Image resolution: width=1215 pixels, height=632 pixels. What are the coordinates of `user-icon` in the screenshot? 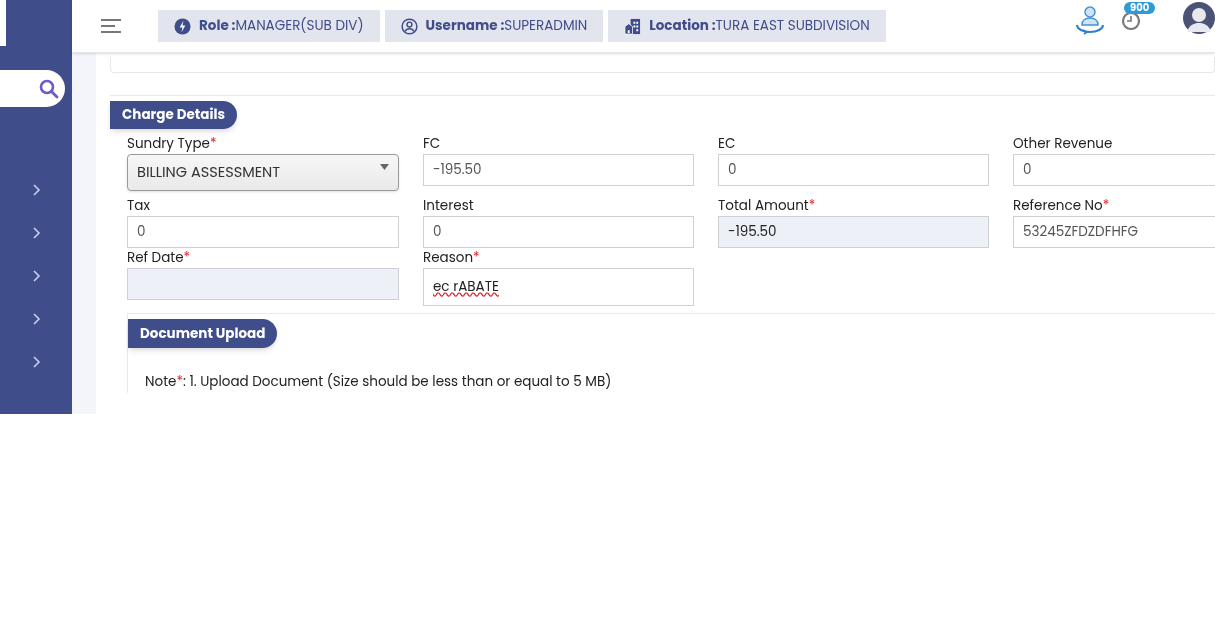 It's located at (409, 26).